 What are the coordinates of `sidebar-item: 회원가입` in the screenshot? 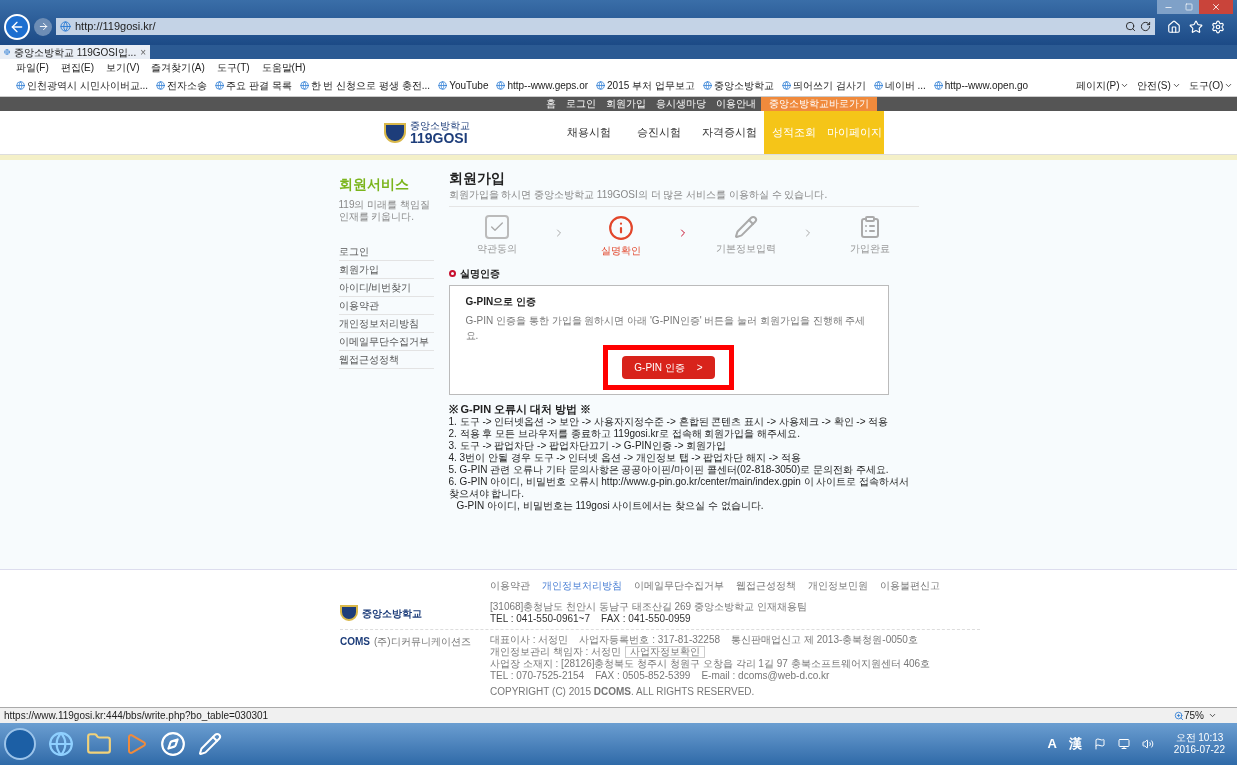 It's located at (386, 270).